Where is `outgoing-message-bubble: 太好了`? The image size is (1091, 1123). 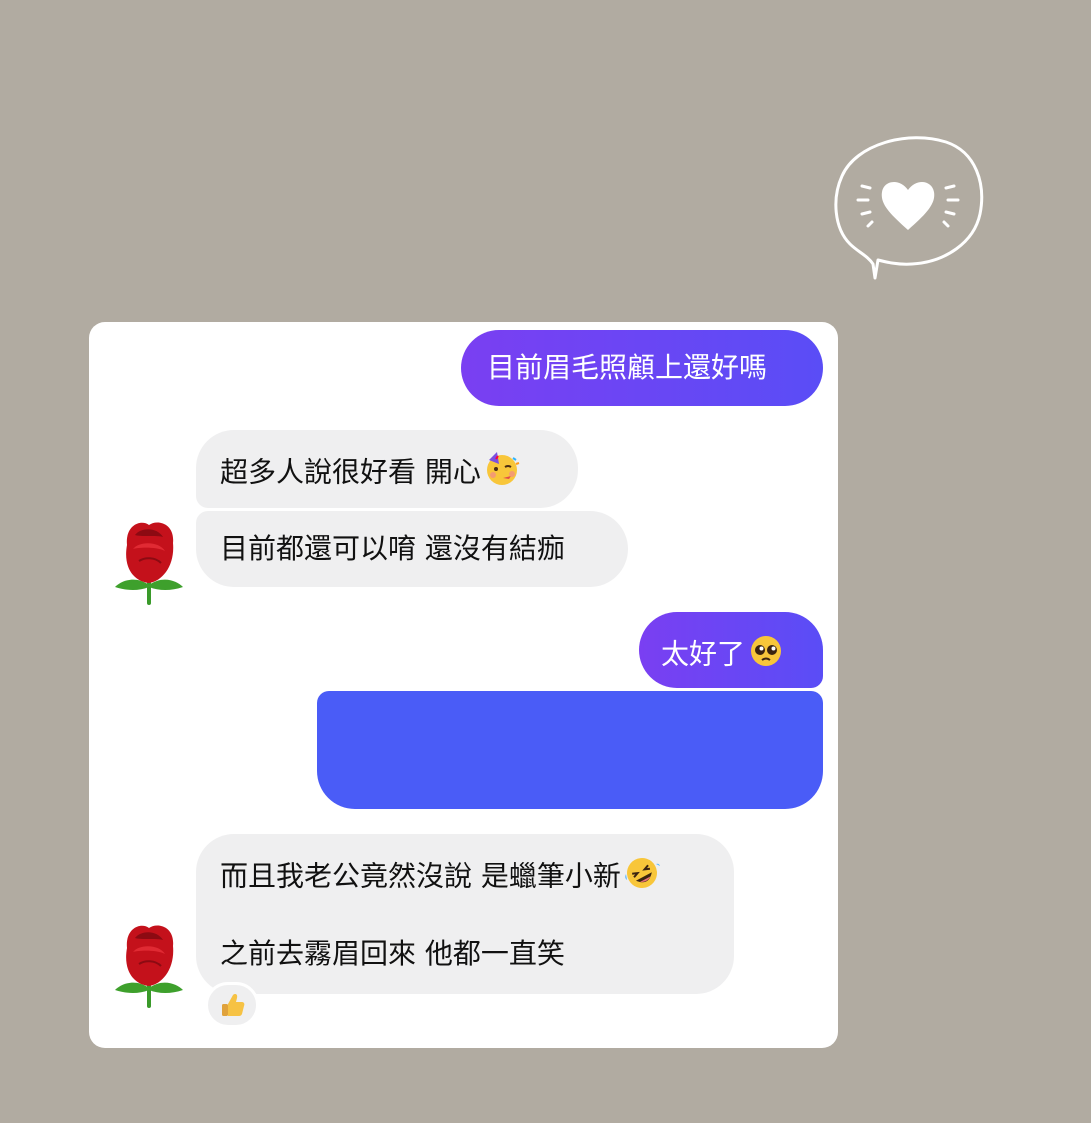
outgoing-message-bubble: 太好了 is located at coordinates (731, 650).